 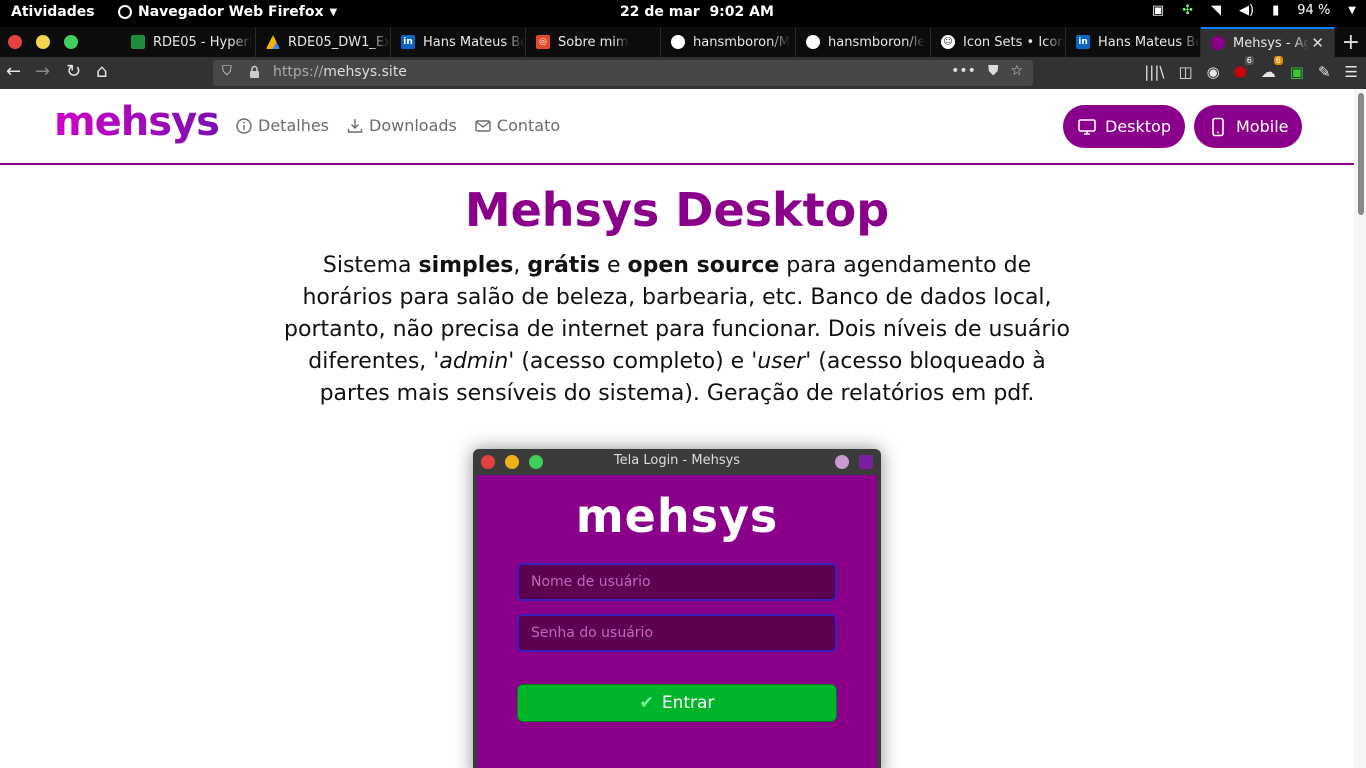 What do you see at coordinates (1087, 126) in the screenshot?
I see `monitor-icon` at bounding box center [1087, 126].